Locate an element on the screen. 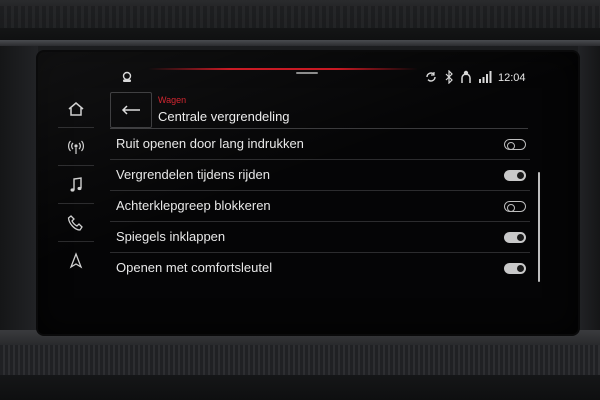 Image resolution: width=600 pixels, height=400 pixels. left-bezel is located at coordinates (19, 196).